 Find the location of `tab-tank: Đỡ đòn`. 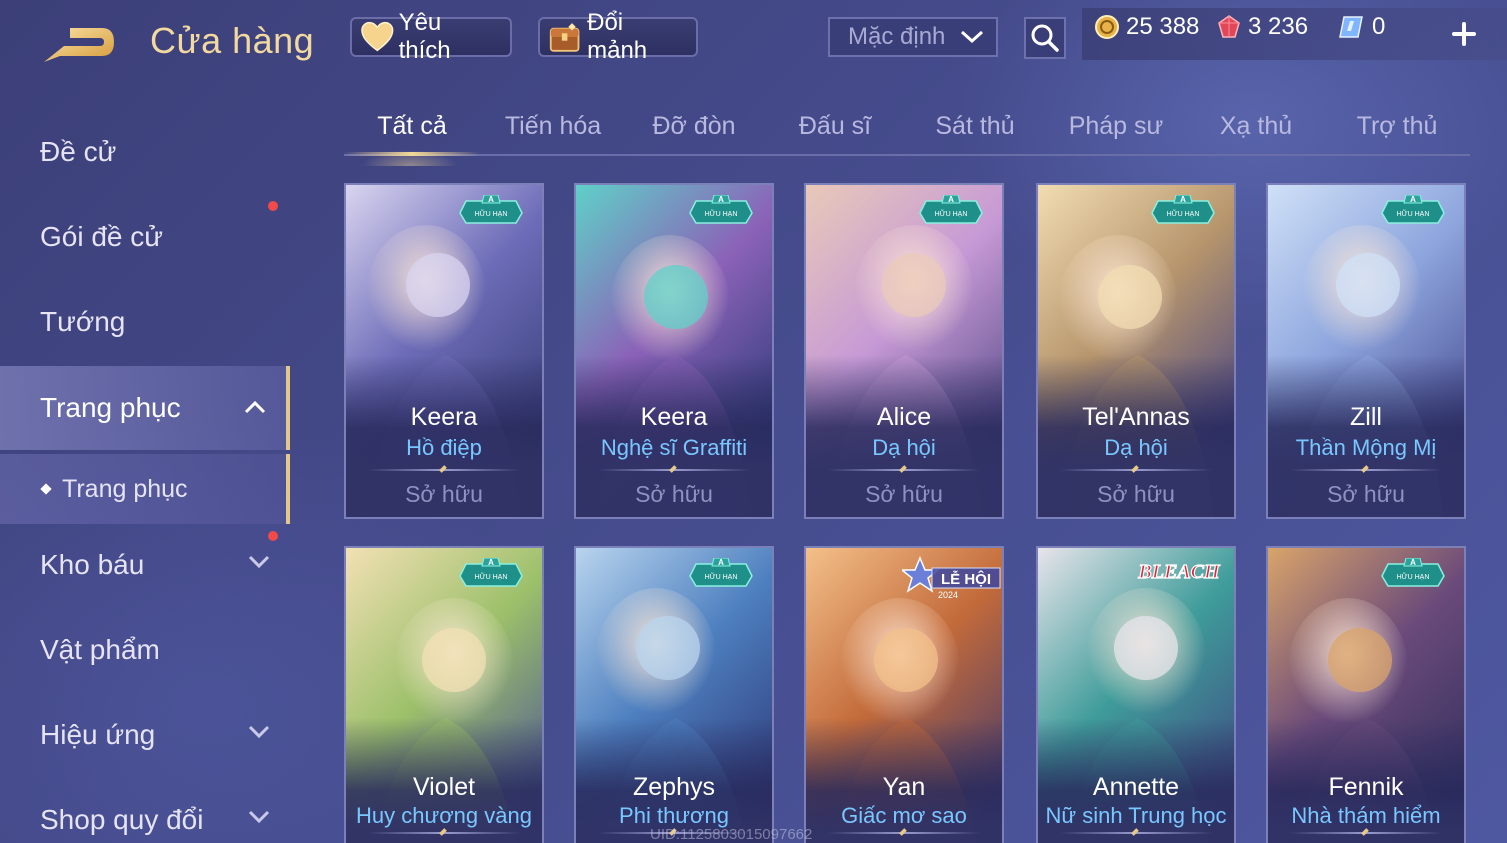

tab-tank: Đỡ đòn is located at coordinates (694, 126).